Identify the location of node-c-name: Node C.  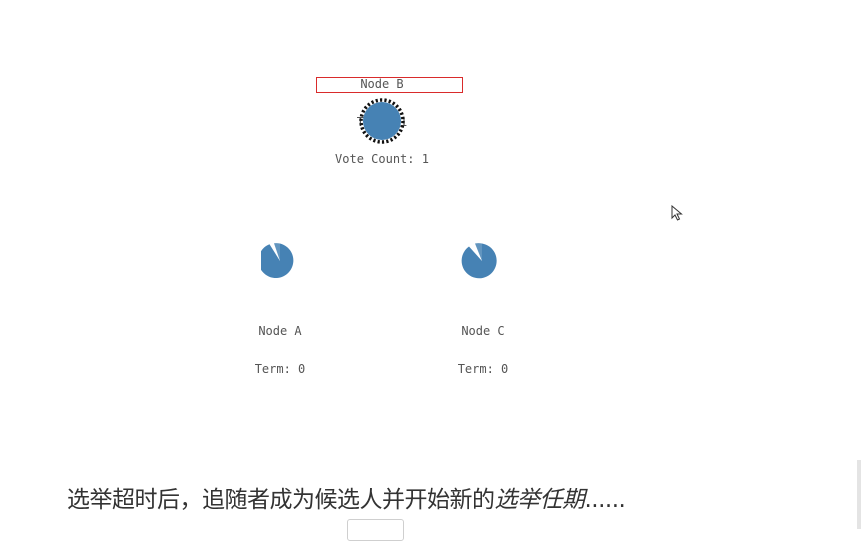
(483, 331).